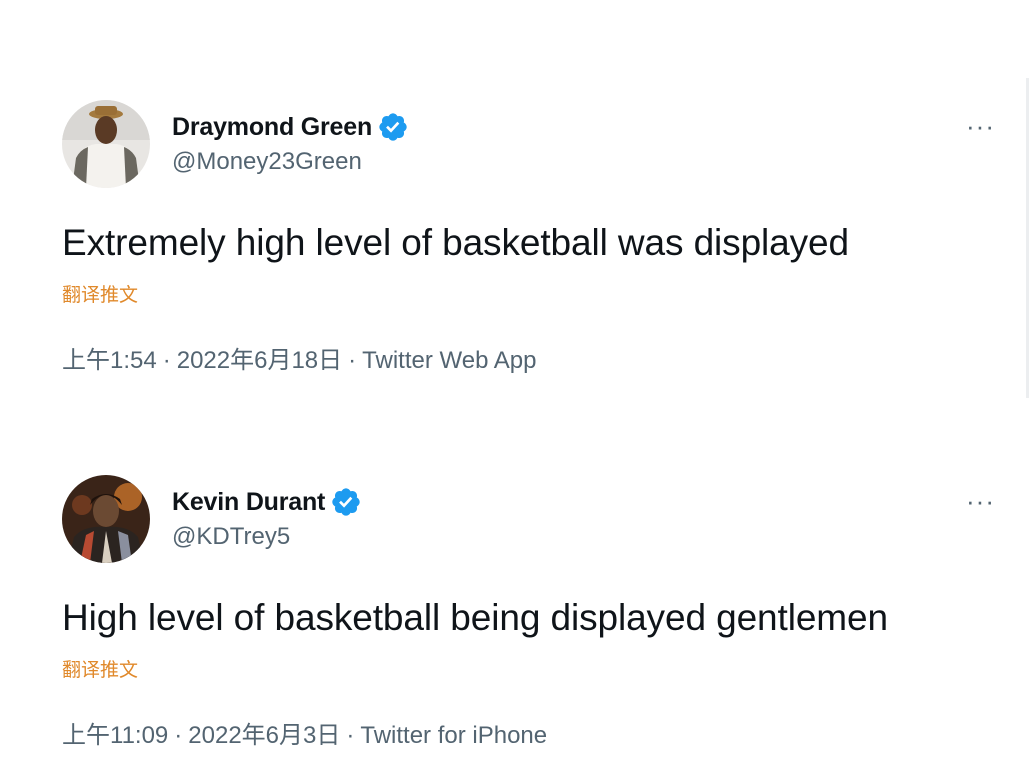  What do you see at coordinates (290, 162) in the screenshot?
I see `author-handle: @Money23Green` at bounding box center [290, 162].